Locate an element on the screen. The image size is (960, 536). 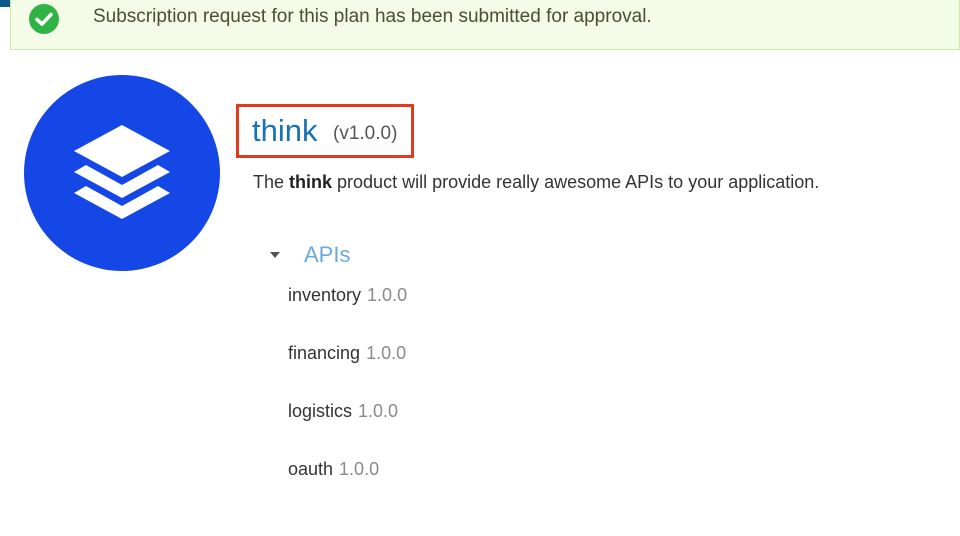
description-prefix: The is located at coordinates (271, 182).